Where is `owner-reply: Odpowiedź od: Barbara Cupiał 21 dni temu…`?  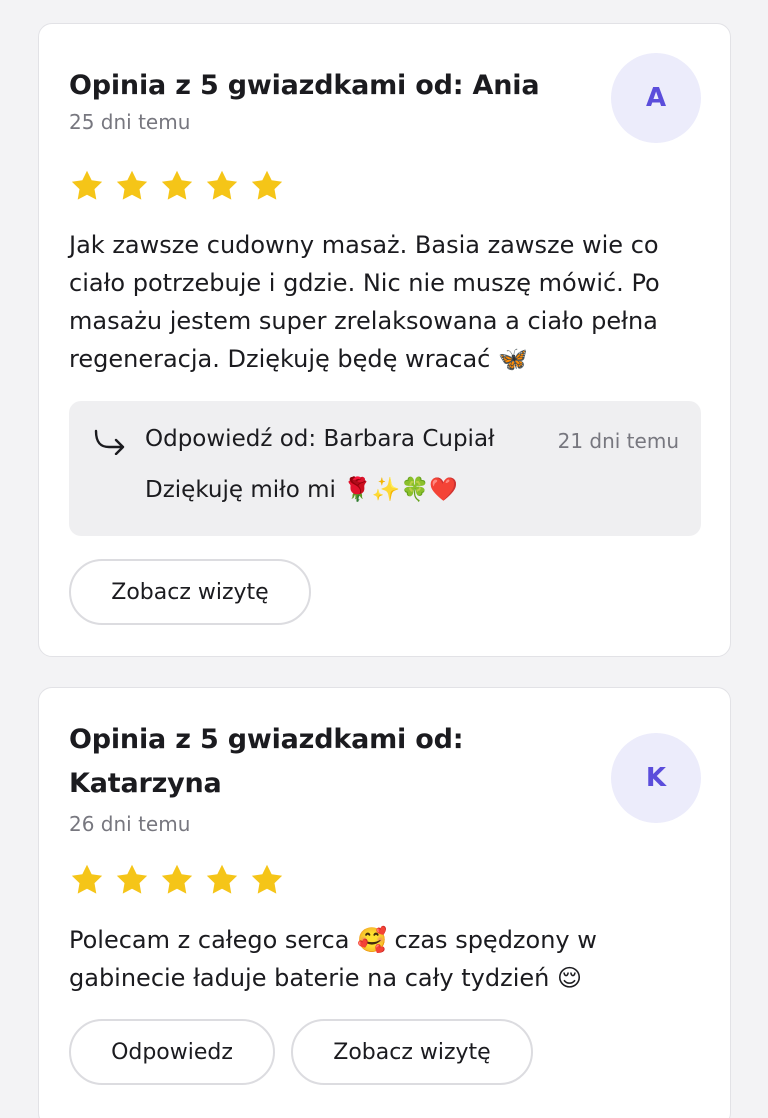 owner-reply: Odpowiedź od: Barbara Cupiał 21 dni temu… is located at coordinates (385, 468).